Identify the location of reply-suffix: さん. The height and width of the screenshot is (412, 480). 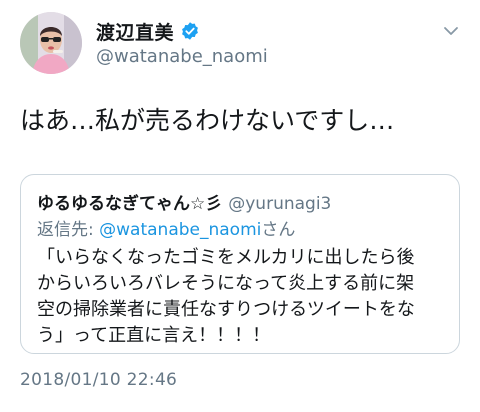
(278, 230).